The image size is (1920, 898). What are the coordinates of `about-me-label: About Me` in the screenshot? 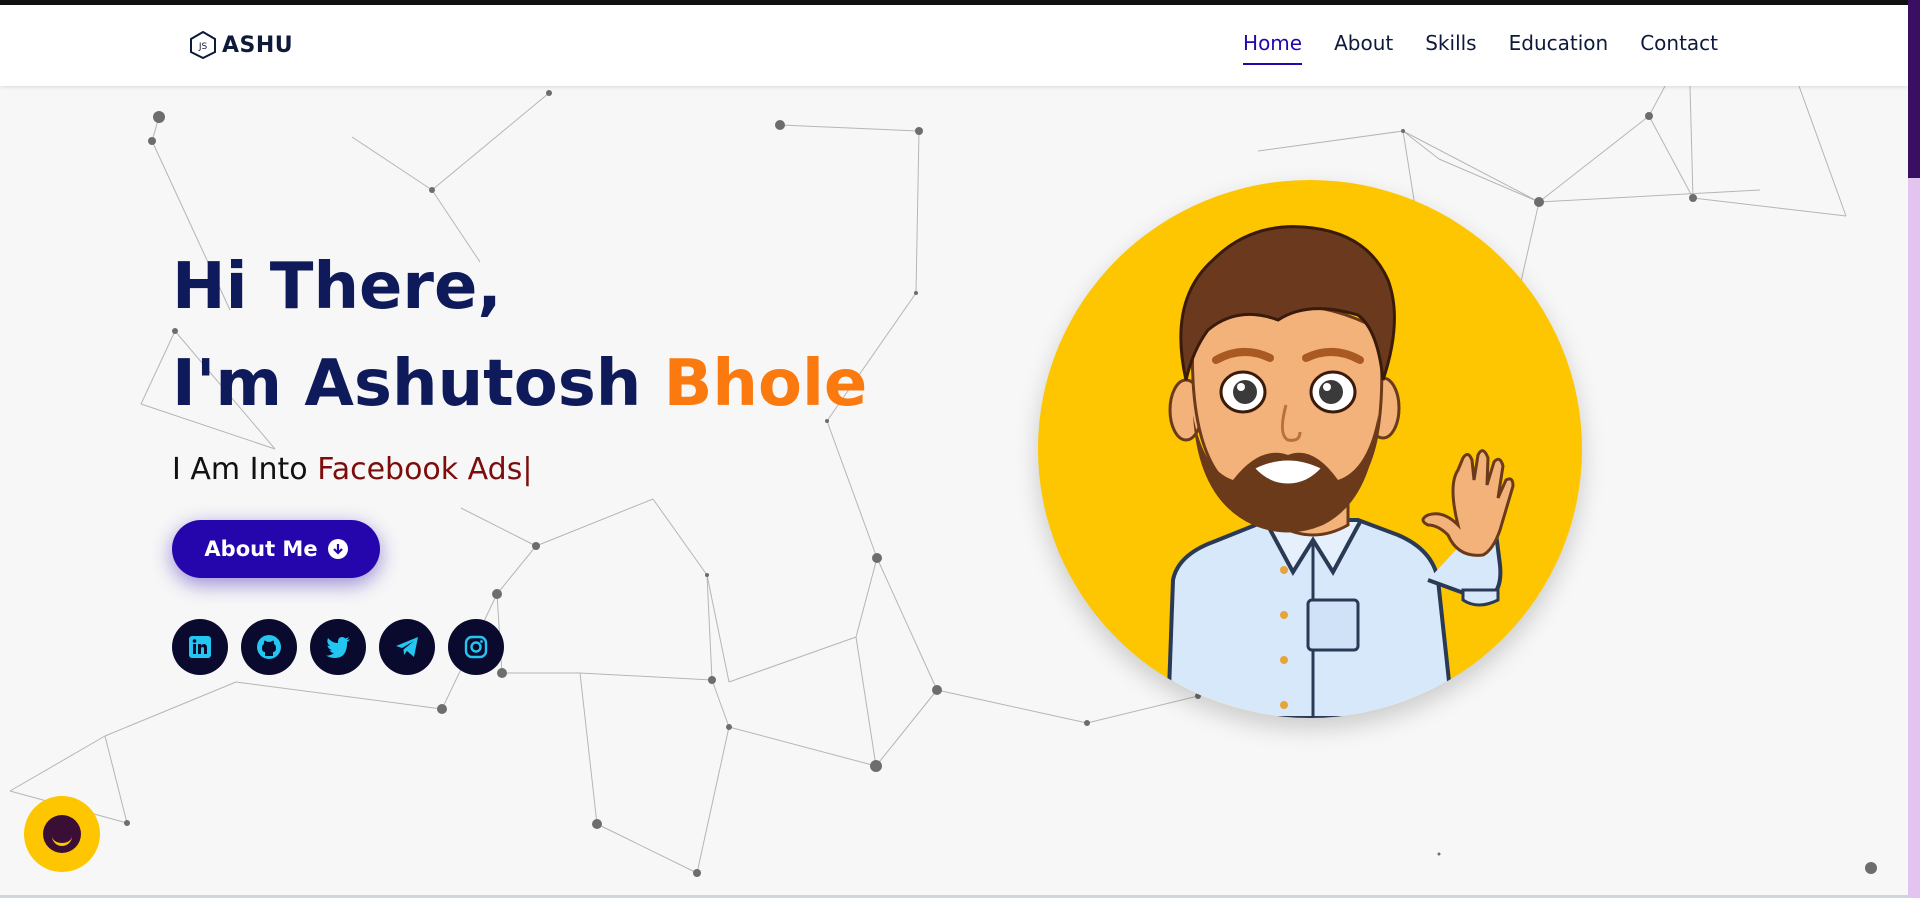 It's located at (261, 549).